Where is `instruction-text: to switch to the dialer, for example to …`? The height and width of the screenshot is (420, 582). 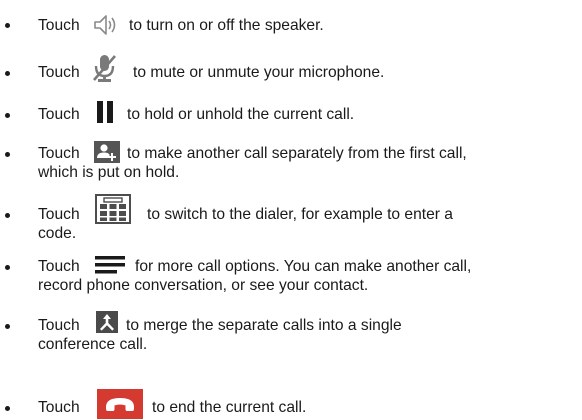 instruction-text: to switch to the dialer, for example to … is located at coordinates (300, 214).